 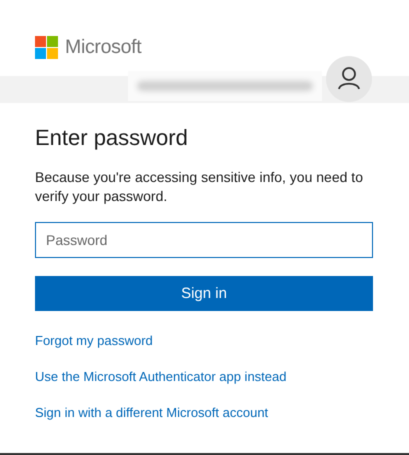 What do you see at coordinates (199, 187) in the screenshot?
I see `description: Because you're accessing sensitive info, you need to verify your password.` at bounding box center [199, 187].